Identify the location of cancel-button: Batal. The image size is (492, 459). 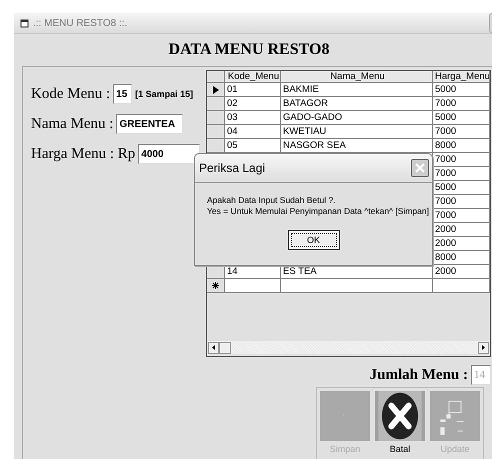
(400, 423).